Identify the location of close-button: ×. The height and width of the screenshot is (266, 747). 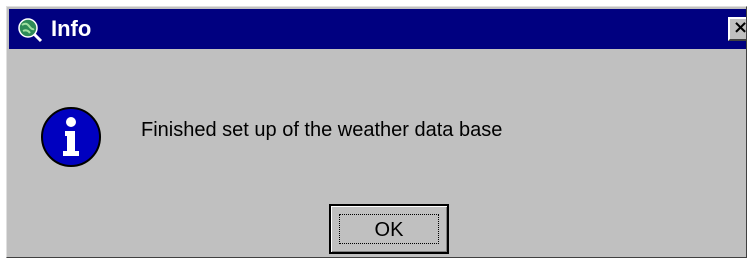
(737, 29).